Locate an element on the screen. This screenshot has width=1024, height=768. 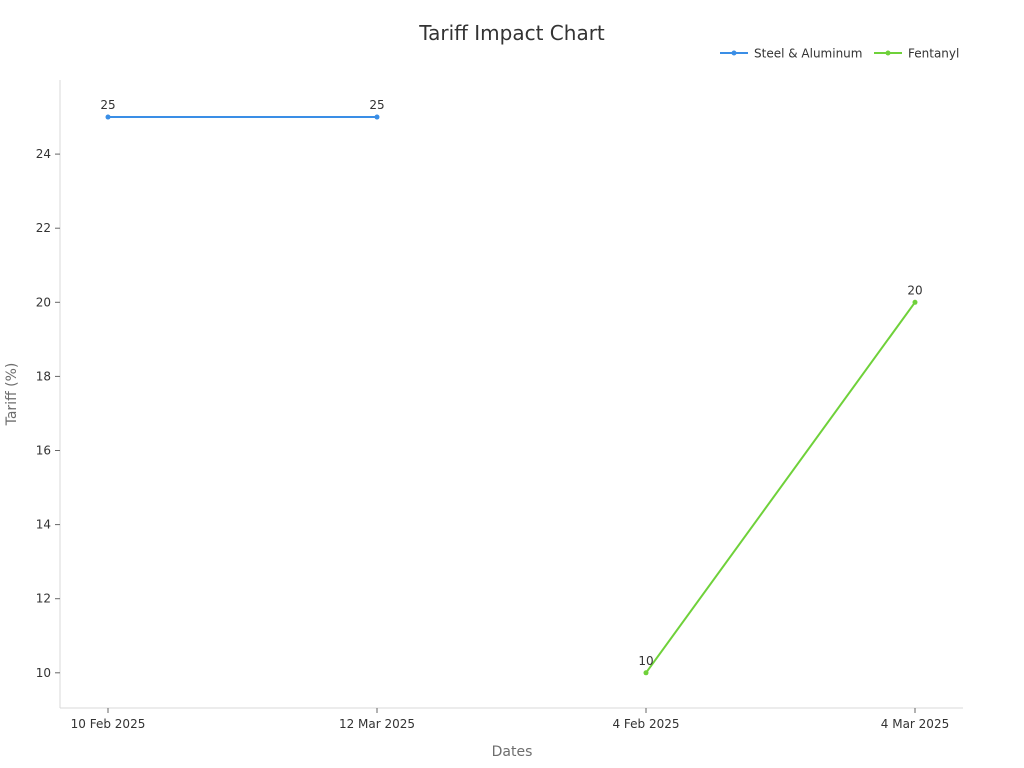
y-tick-label: 20 is located at coordinates (43, 302).